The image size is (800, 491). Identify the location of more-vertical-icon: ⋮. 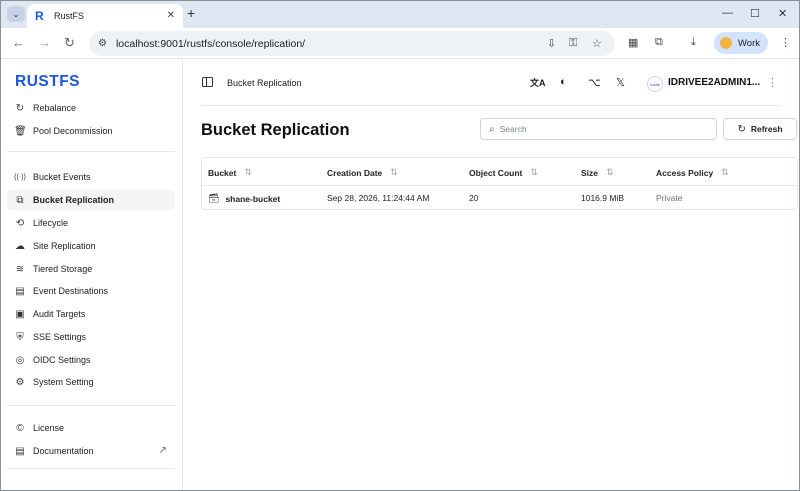
(772, 82).